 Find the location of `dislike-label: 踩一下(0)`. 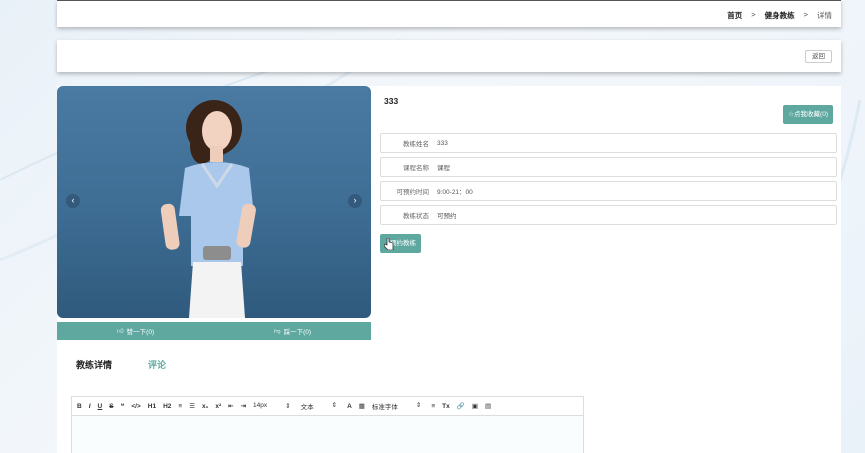

dislike-label: 踩一下(0) is located at coordinates (297, 332).